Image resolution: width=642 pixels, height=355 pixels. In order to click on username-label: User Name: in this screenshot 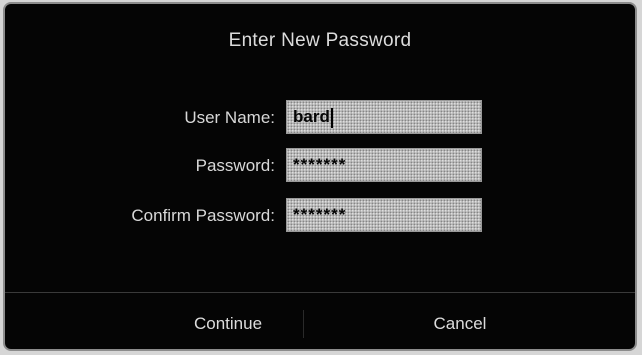, I will do `click(229, 117)`.